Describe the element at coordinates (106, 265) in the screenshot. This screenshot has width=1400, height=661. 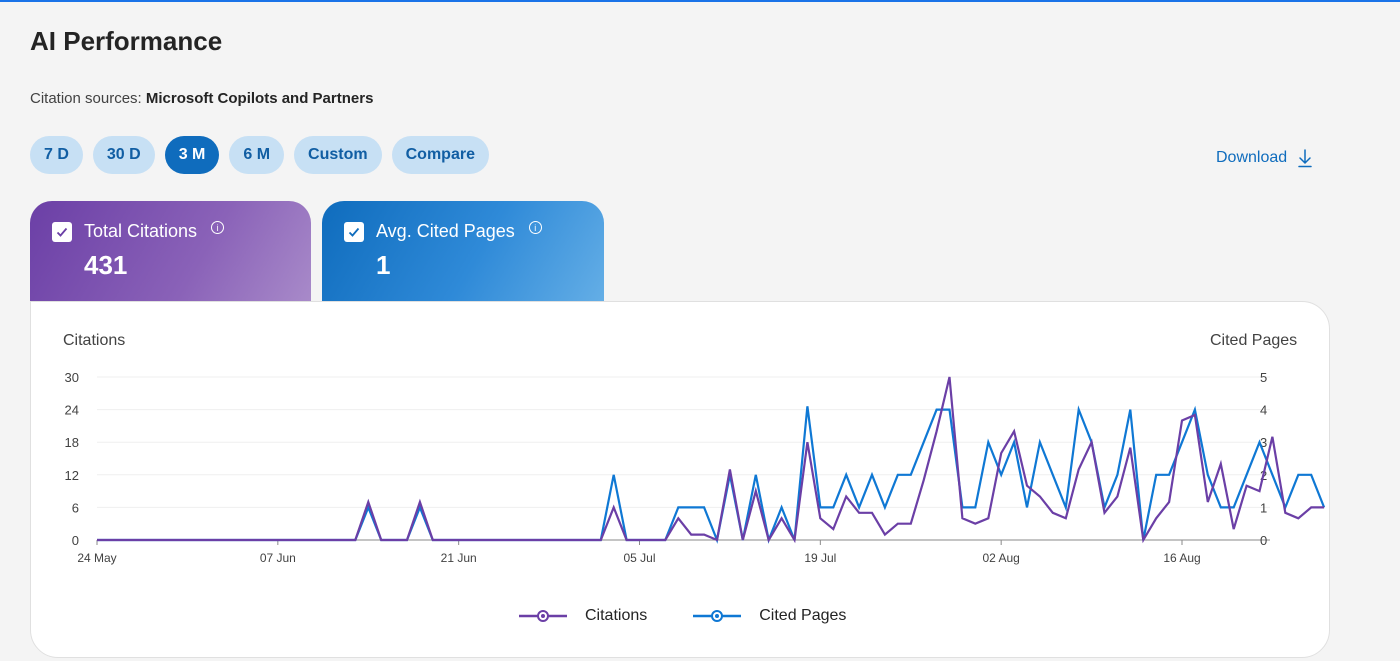
I see `total-citations-value: 431` at that location.